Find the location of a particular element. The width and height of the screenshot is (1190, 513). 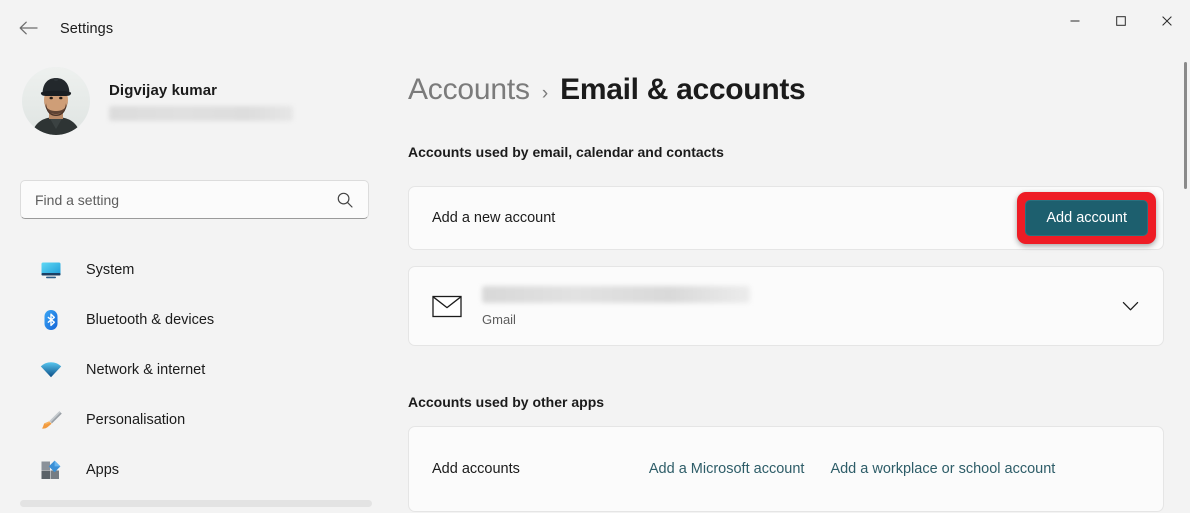

avatar is located at coordinates (56, 101).